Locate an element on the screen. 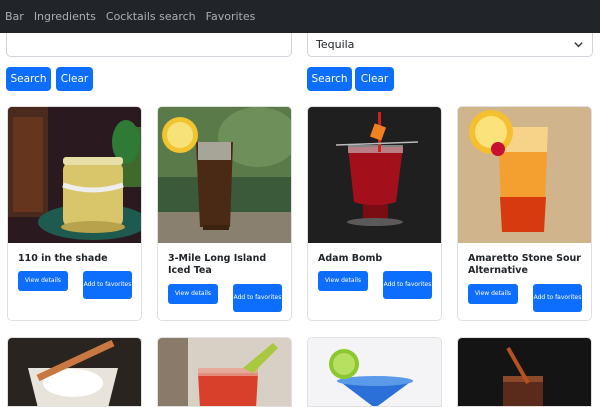 This screenshot has height=407, width=600. search-button-left: Search is located at coordinates (28, 79).